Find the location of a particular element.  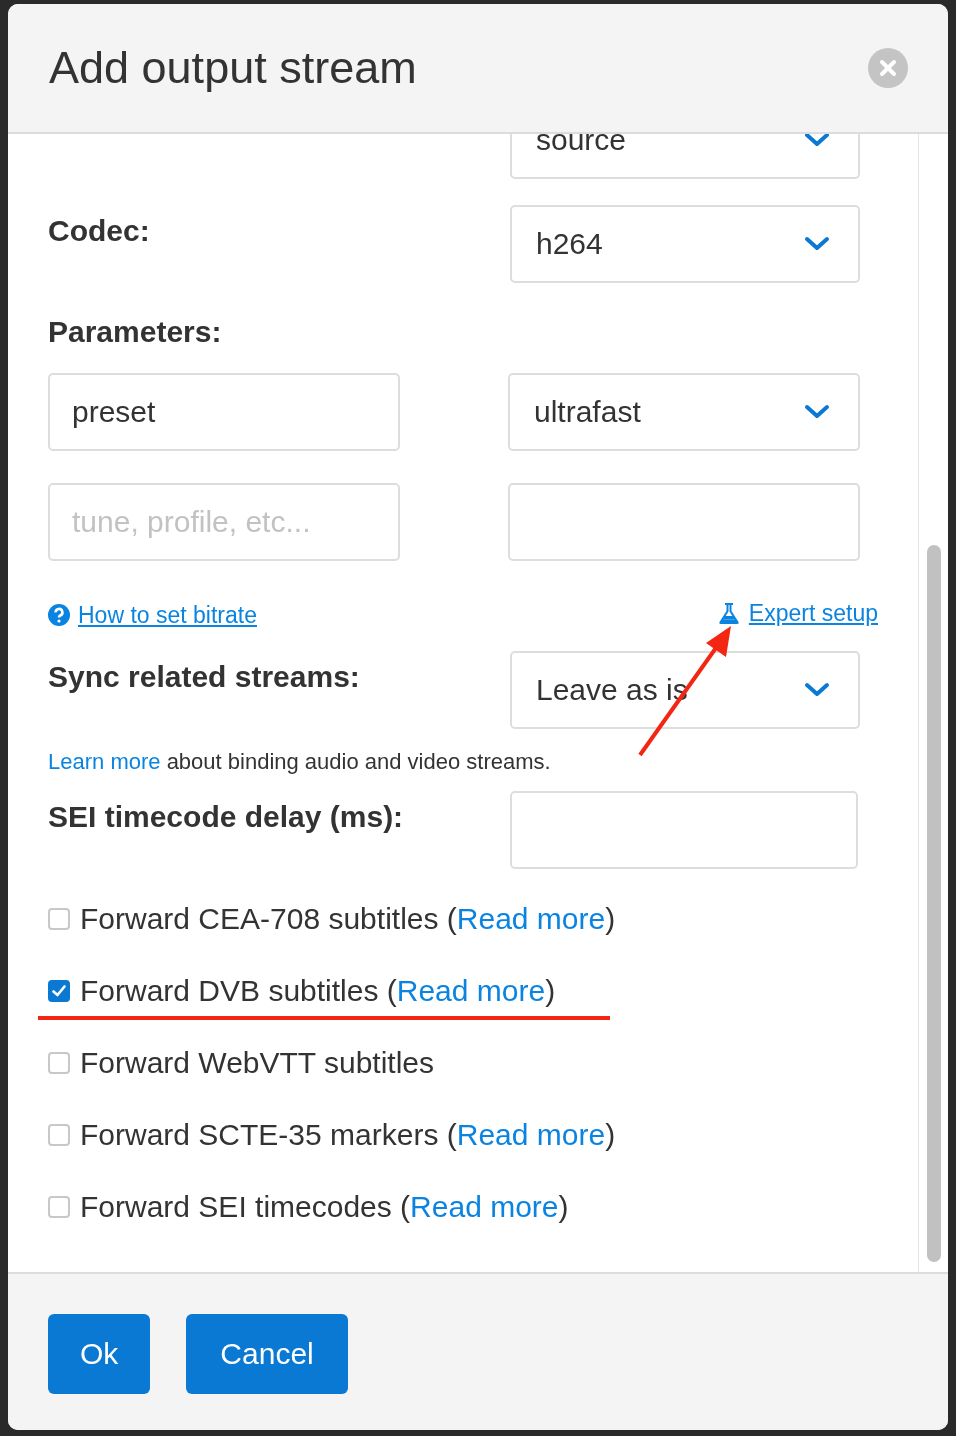

section-label: Parameters: is located at coordinates (135, 332).